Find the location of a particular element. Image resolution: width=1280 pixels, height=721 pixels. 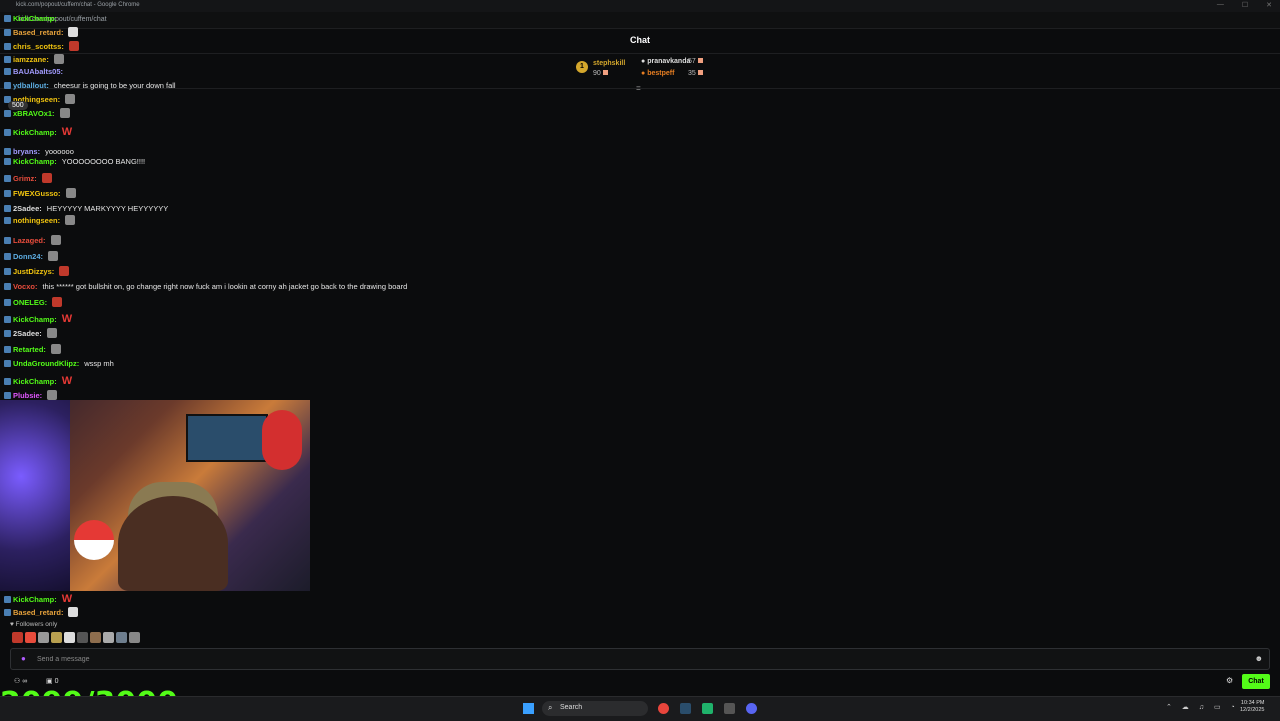

chat-message: Plubsie: is located at coordinates (31, 395).